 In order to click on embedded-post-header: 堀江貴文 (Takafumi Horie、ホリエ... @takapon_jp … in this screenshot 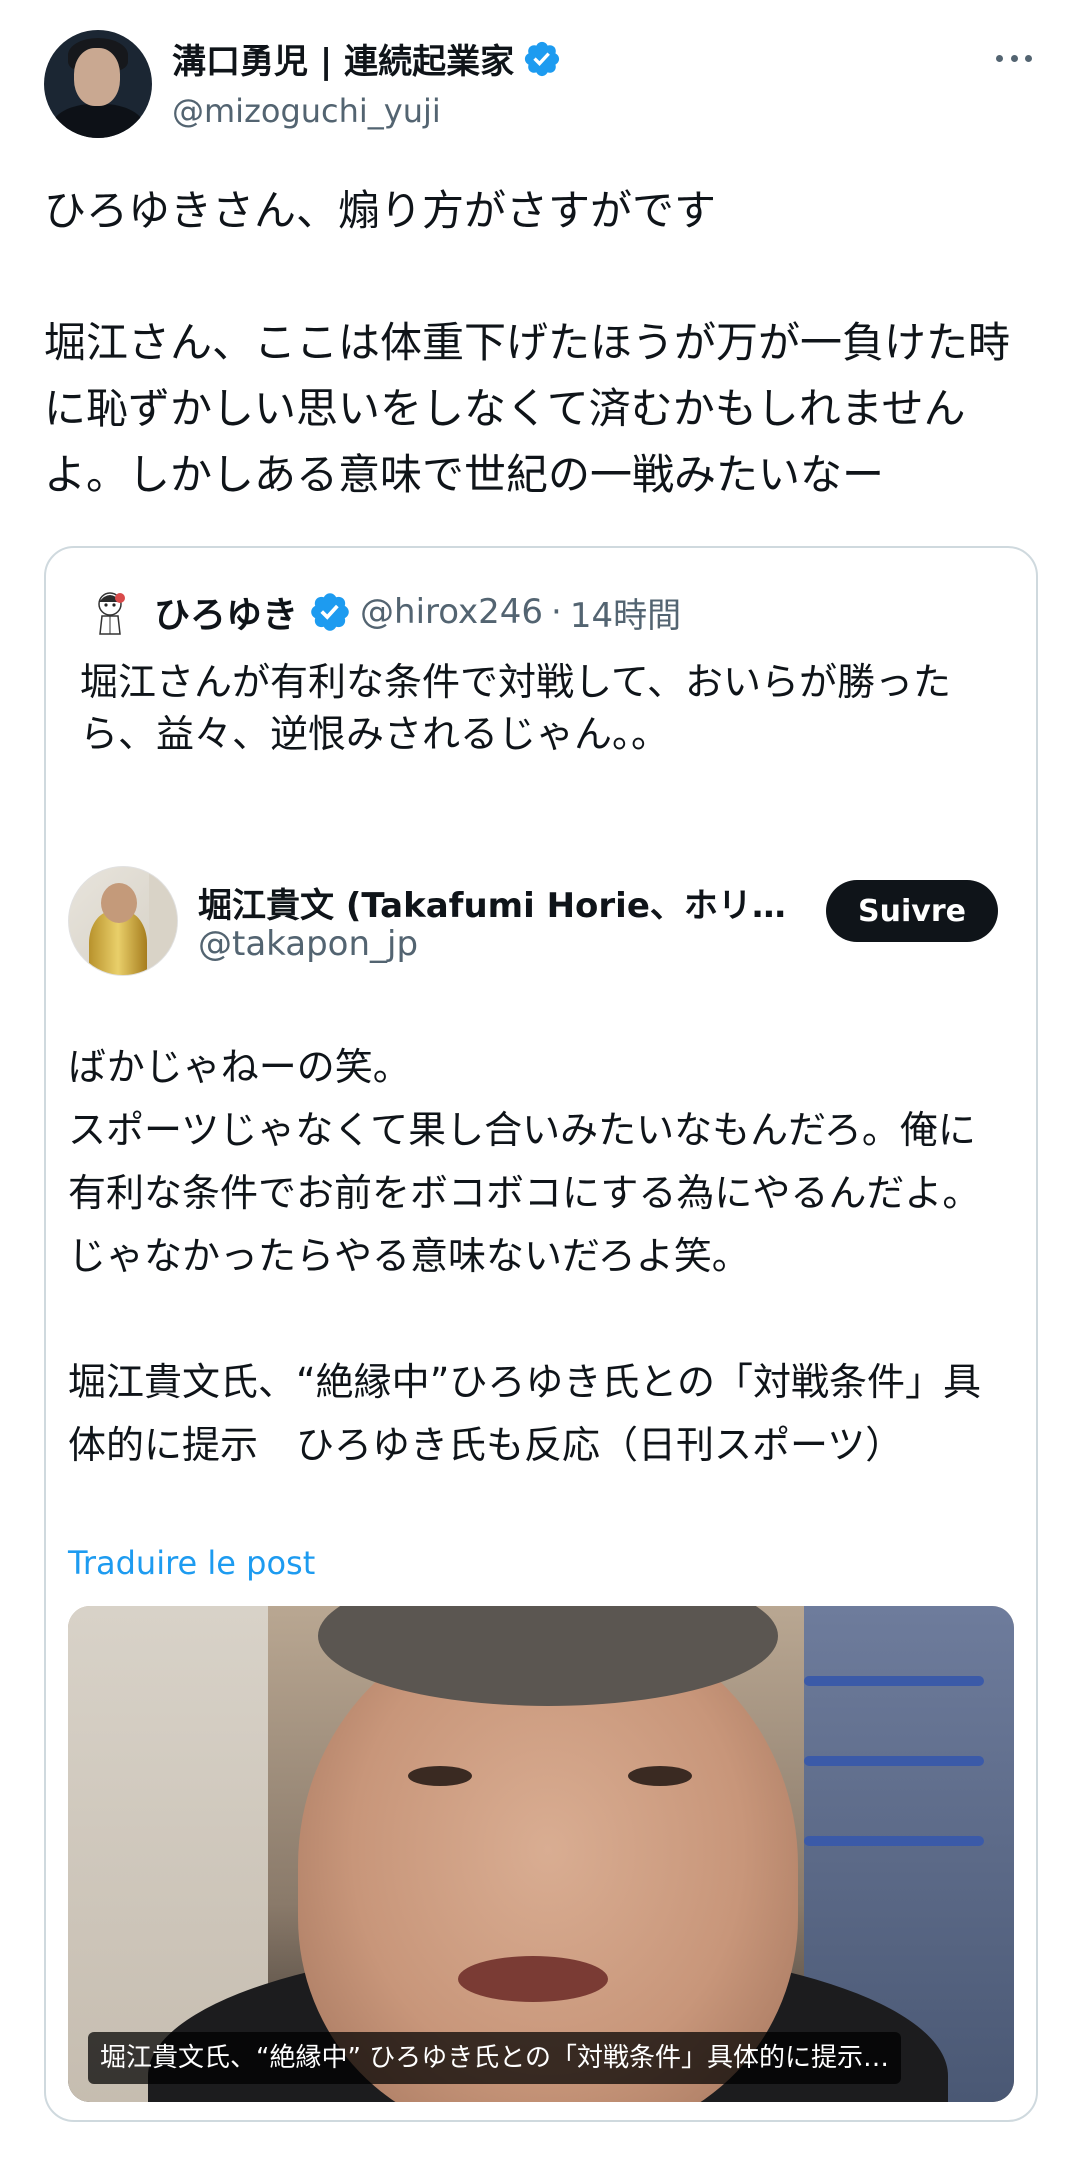, I will do `click(543, 922)`.